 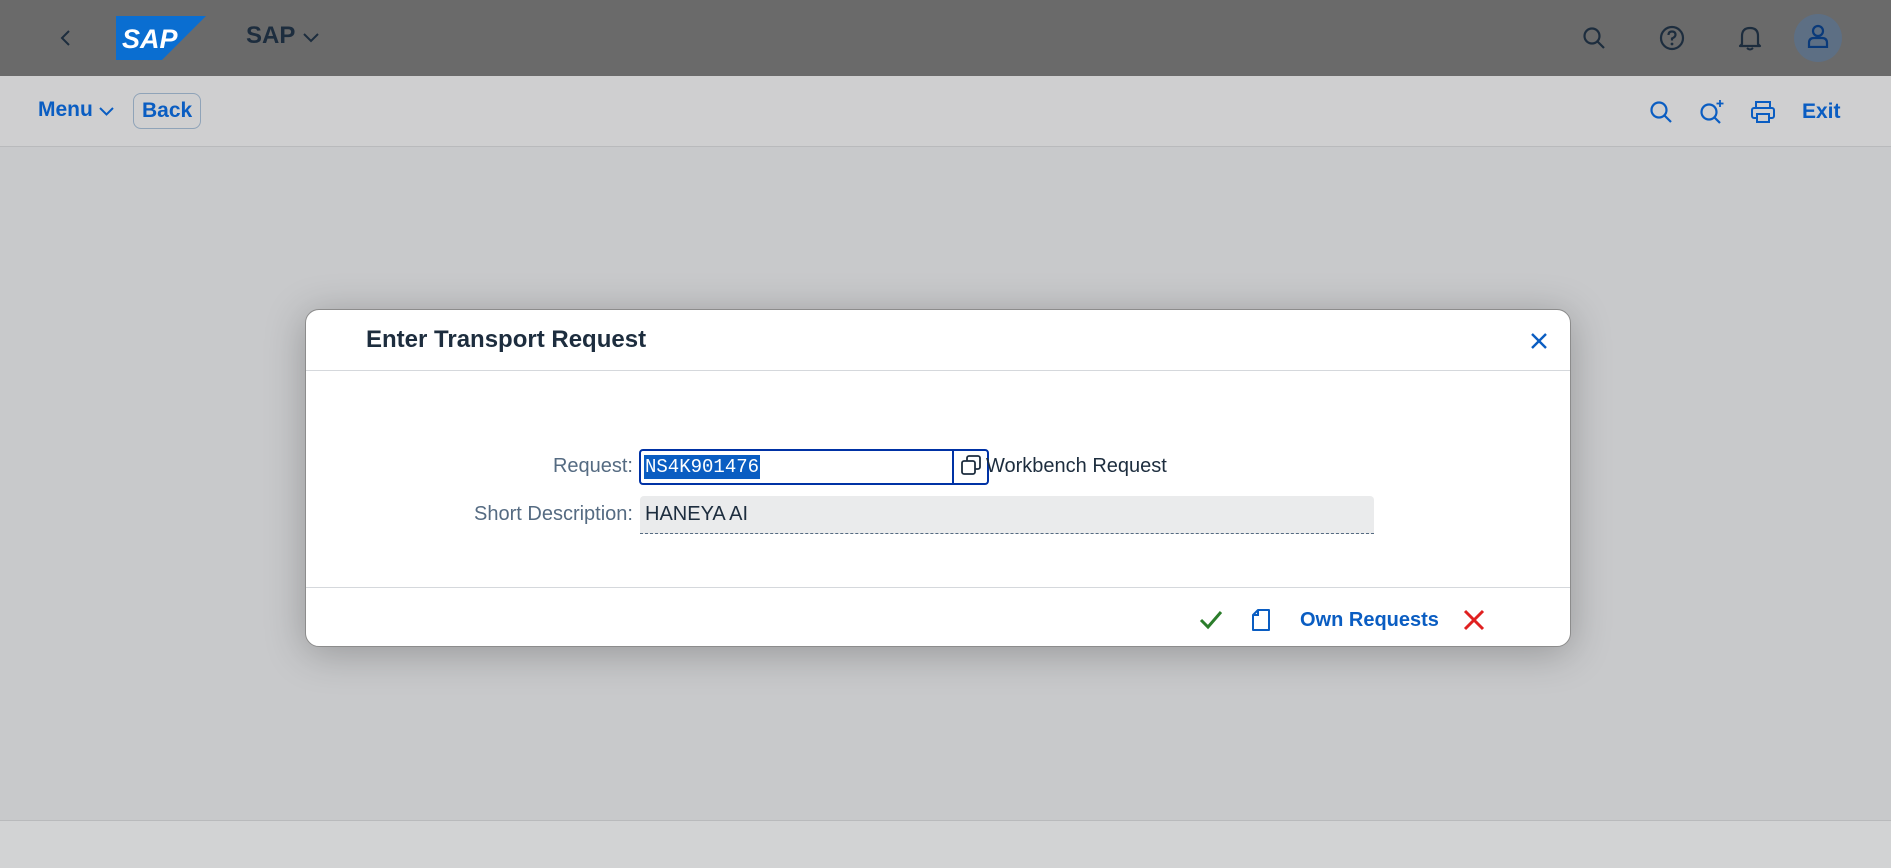 I want to click on status-footer-bar, so click(x=945, y=844).